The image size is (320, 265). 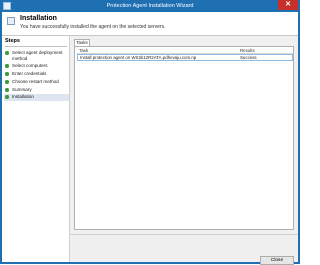 I want to click on step-label: Installation, so click(x=23, y=96).